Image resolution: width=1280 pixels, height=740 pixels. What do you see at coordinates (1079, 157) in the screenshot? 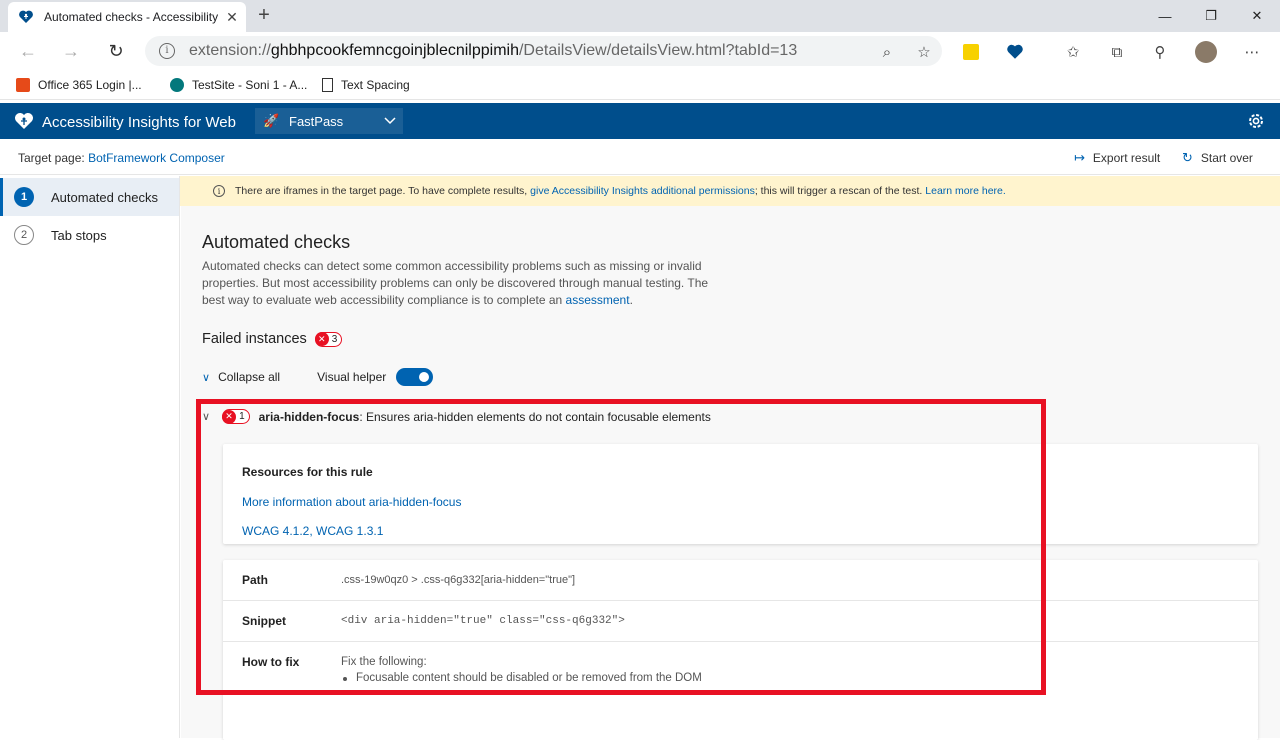
I see `export-icon: ↦` at bounding box center [1079, 157].